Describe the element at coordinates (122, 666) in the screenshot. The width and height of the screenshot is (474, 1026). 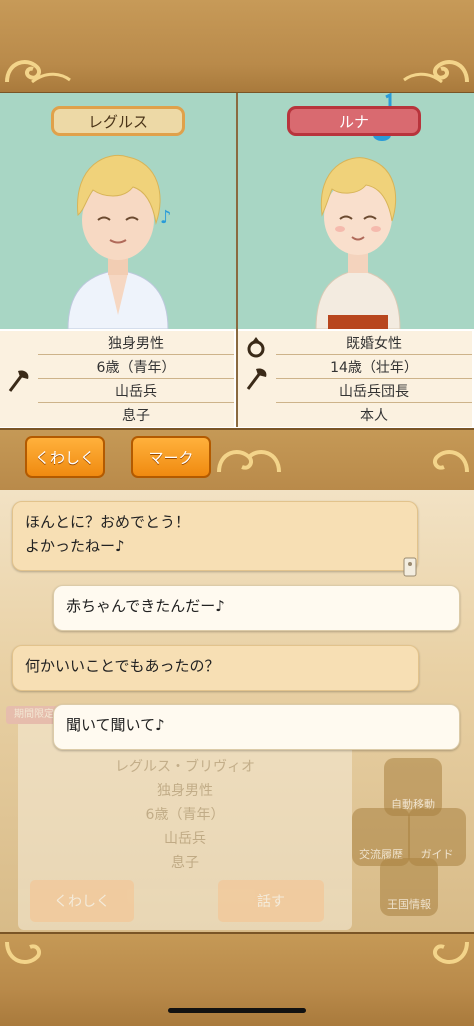
I see `chat-line: 何かいいことでもあったの？` at that location.